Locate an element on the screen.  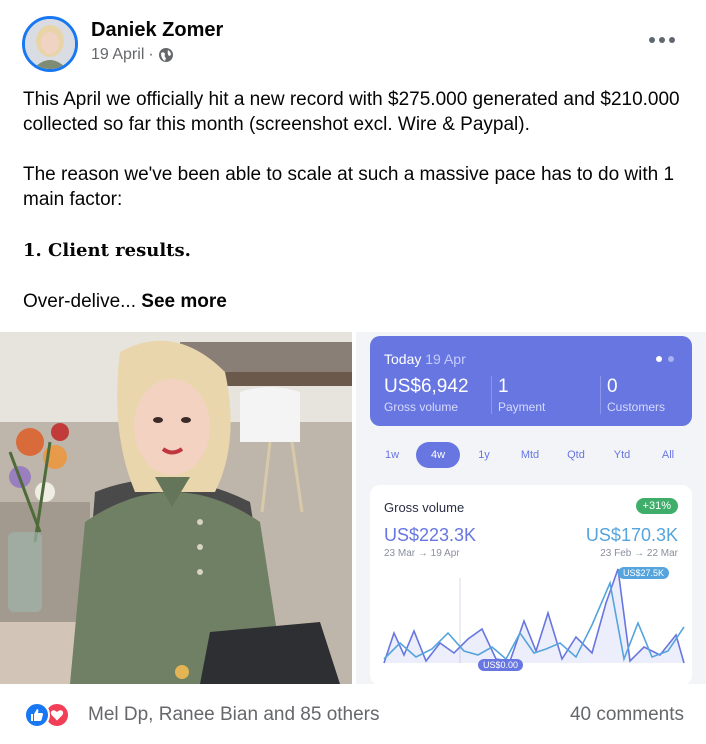
gross-volume-sparkline is located at coordinates (534, 616).